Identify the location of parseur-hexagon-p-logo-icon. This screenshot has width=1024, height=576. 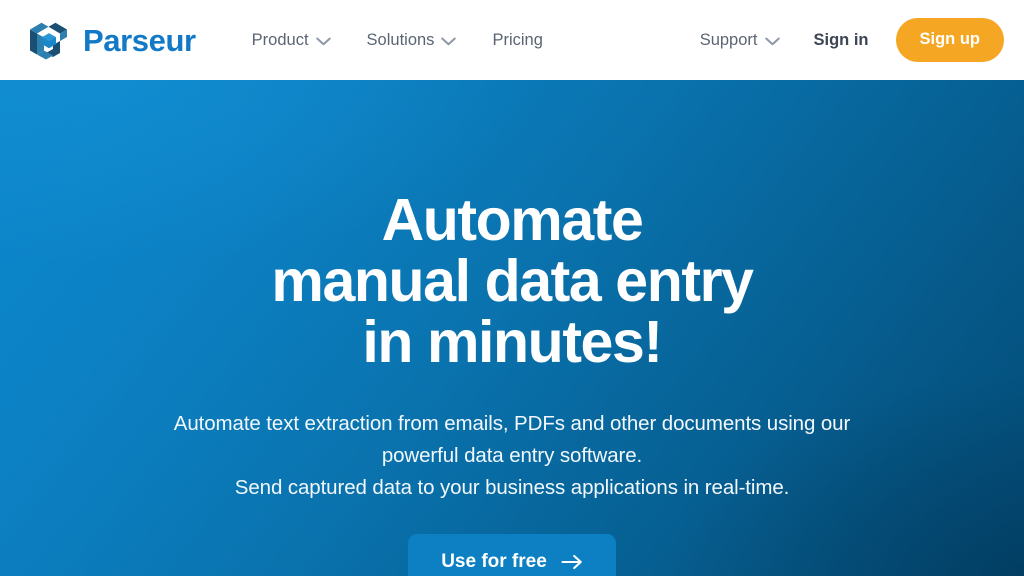
(48, 41).